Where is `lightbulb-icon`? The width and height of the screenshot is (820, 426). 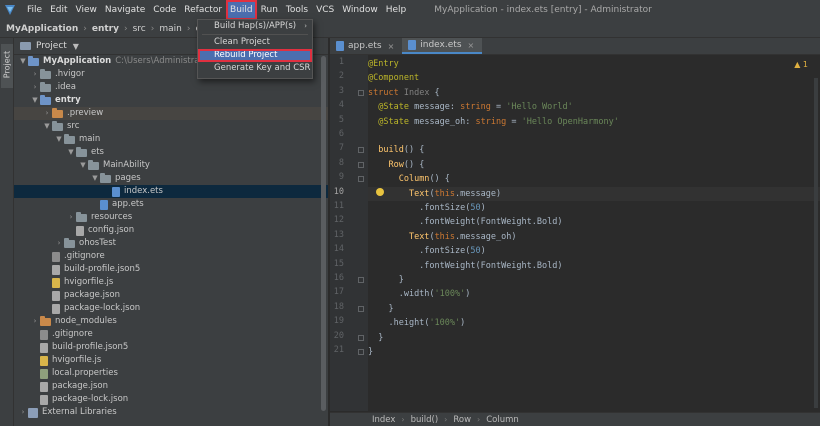
lightbulb-icon is located at coordinates (380, 192).